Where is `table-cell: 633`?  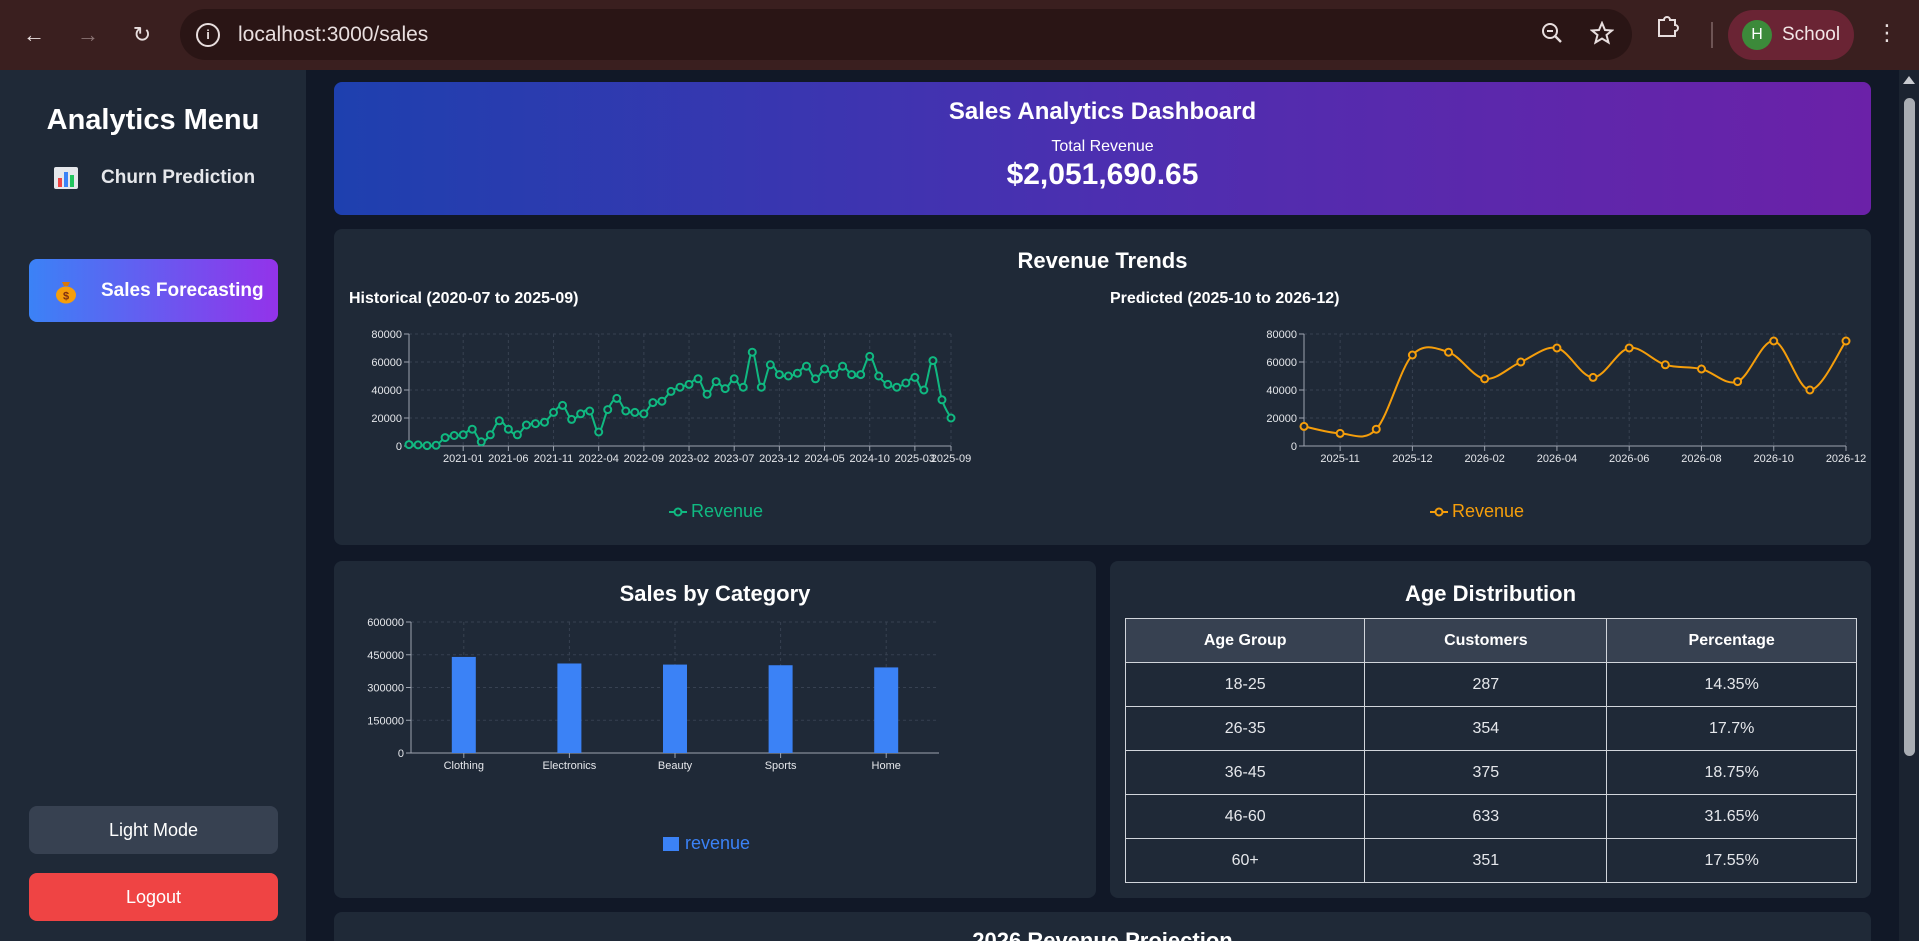 table-cell: 633 is located at coordinates (1486, 816).